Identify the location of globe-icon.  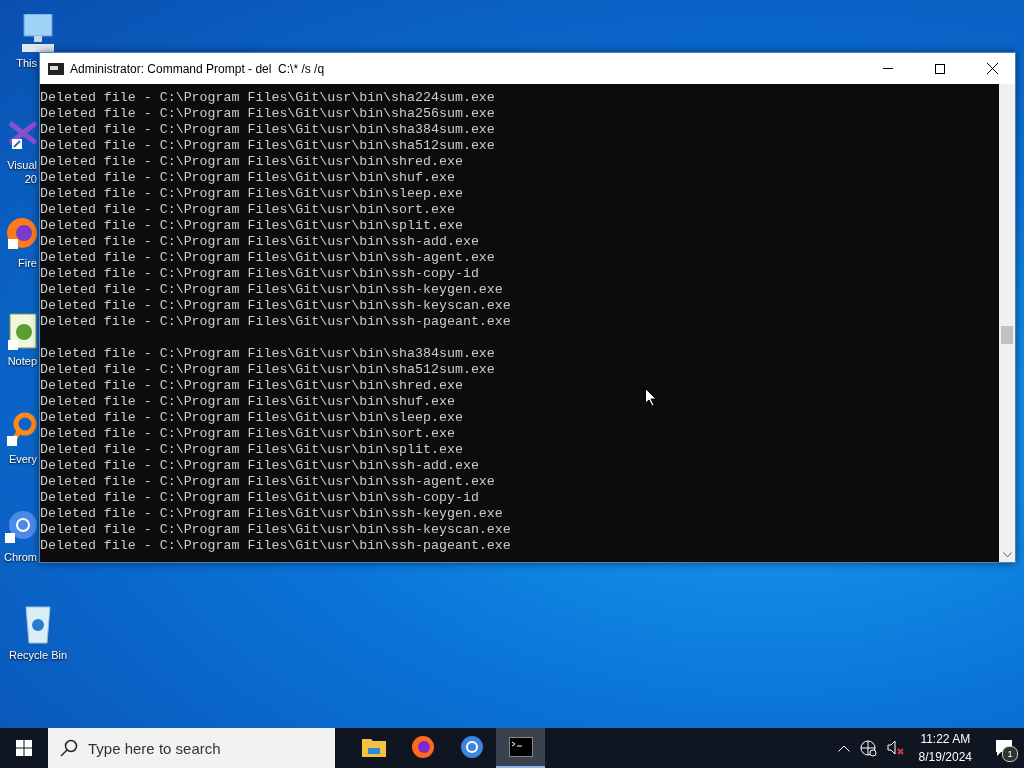
(868, 748).